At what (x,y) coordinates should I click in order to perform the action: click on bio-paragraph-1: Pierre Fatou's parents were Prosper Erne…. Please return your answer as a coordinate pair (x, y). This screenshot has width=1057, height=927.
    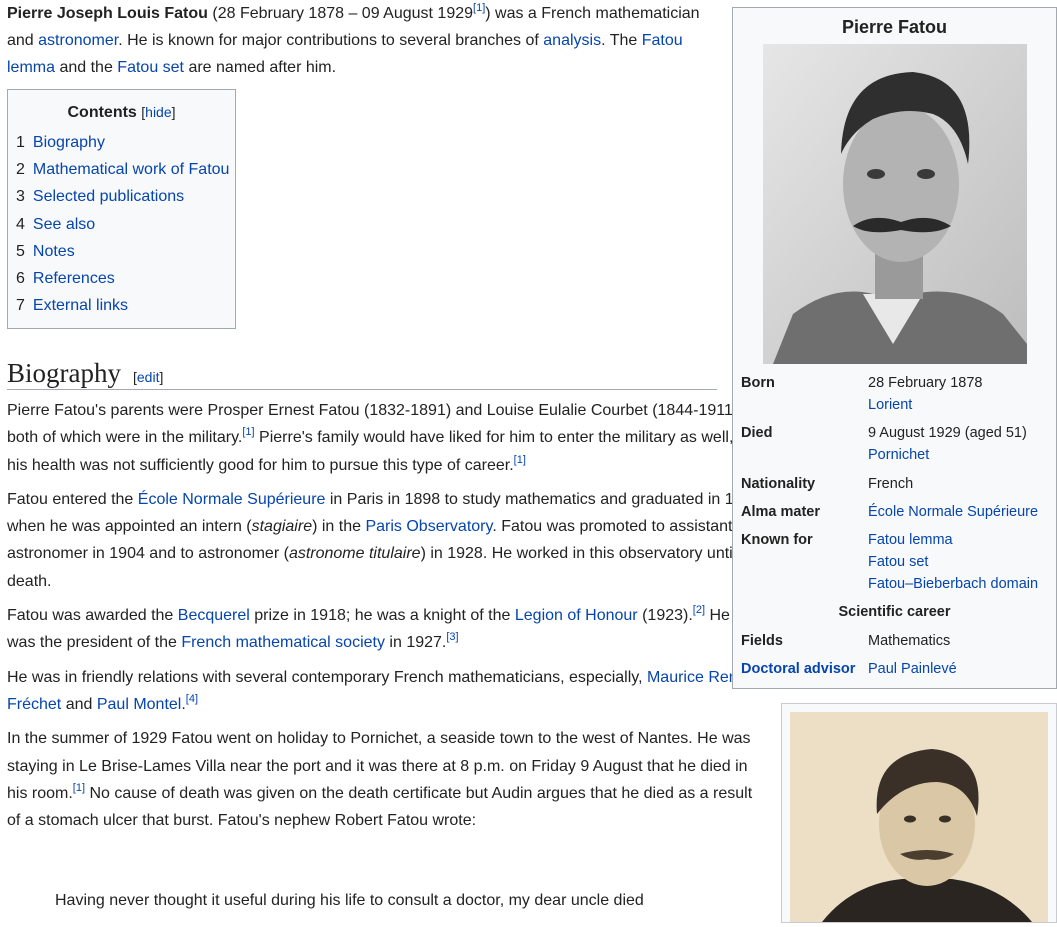
    Looking at the image, I should click on (384, 438).